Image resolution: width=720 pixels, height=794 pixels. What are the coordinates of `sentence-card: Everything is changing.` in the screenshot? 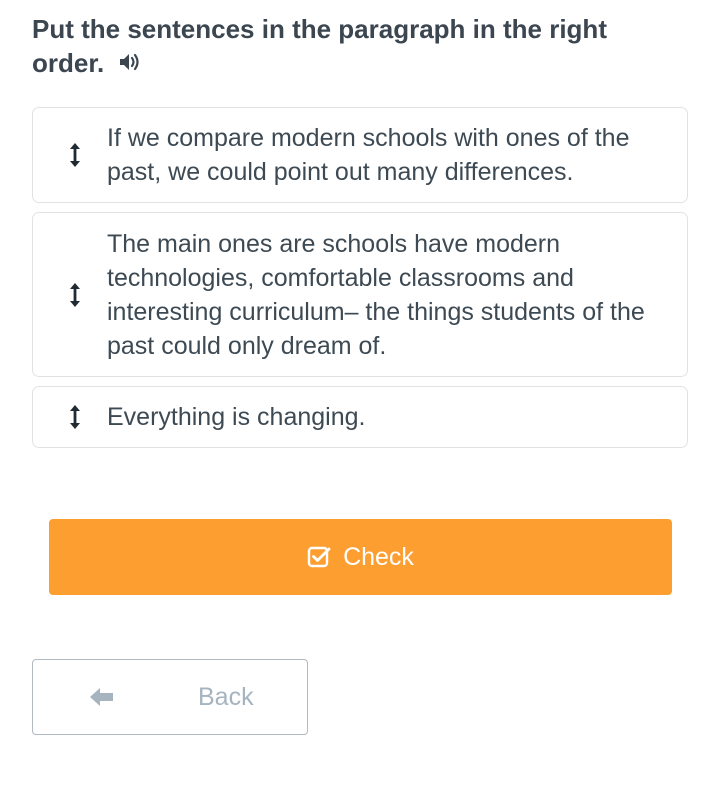 It's located at (360, 417).